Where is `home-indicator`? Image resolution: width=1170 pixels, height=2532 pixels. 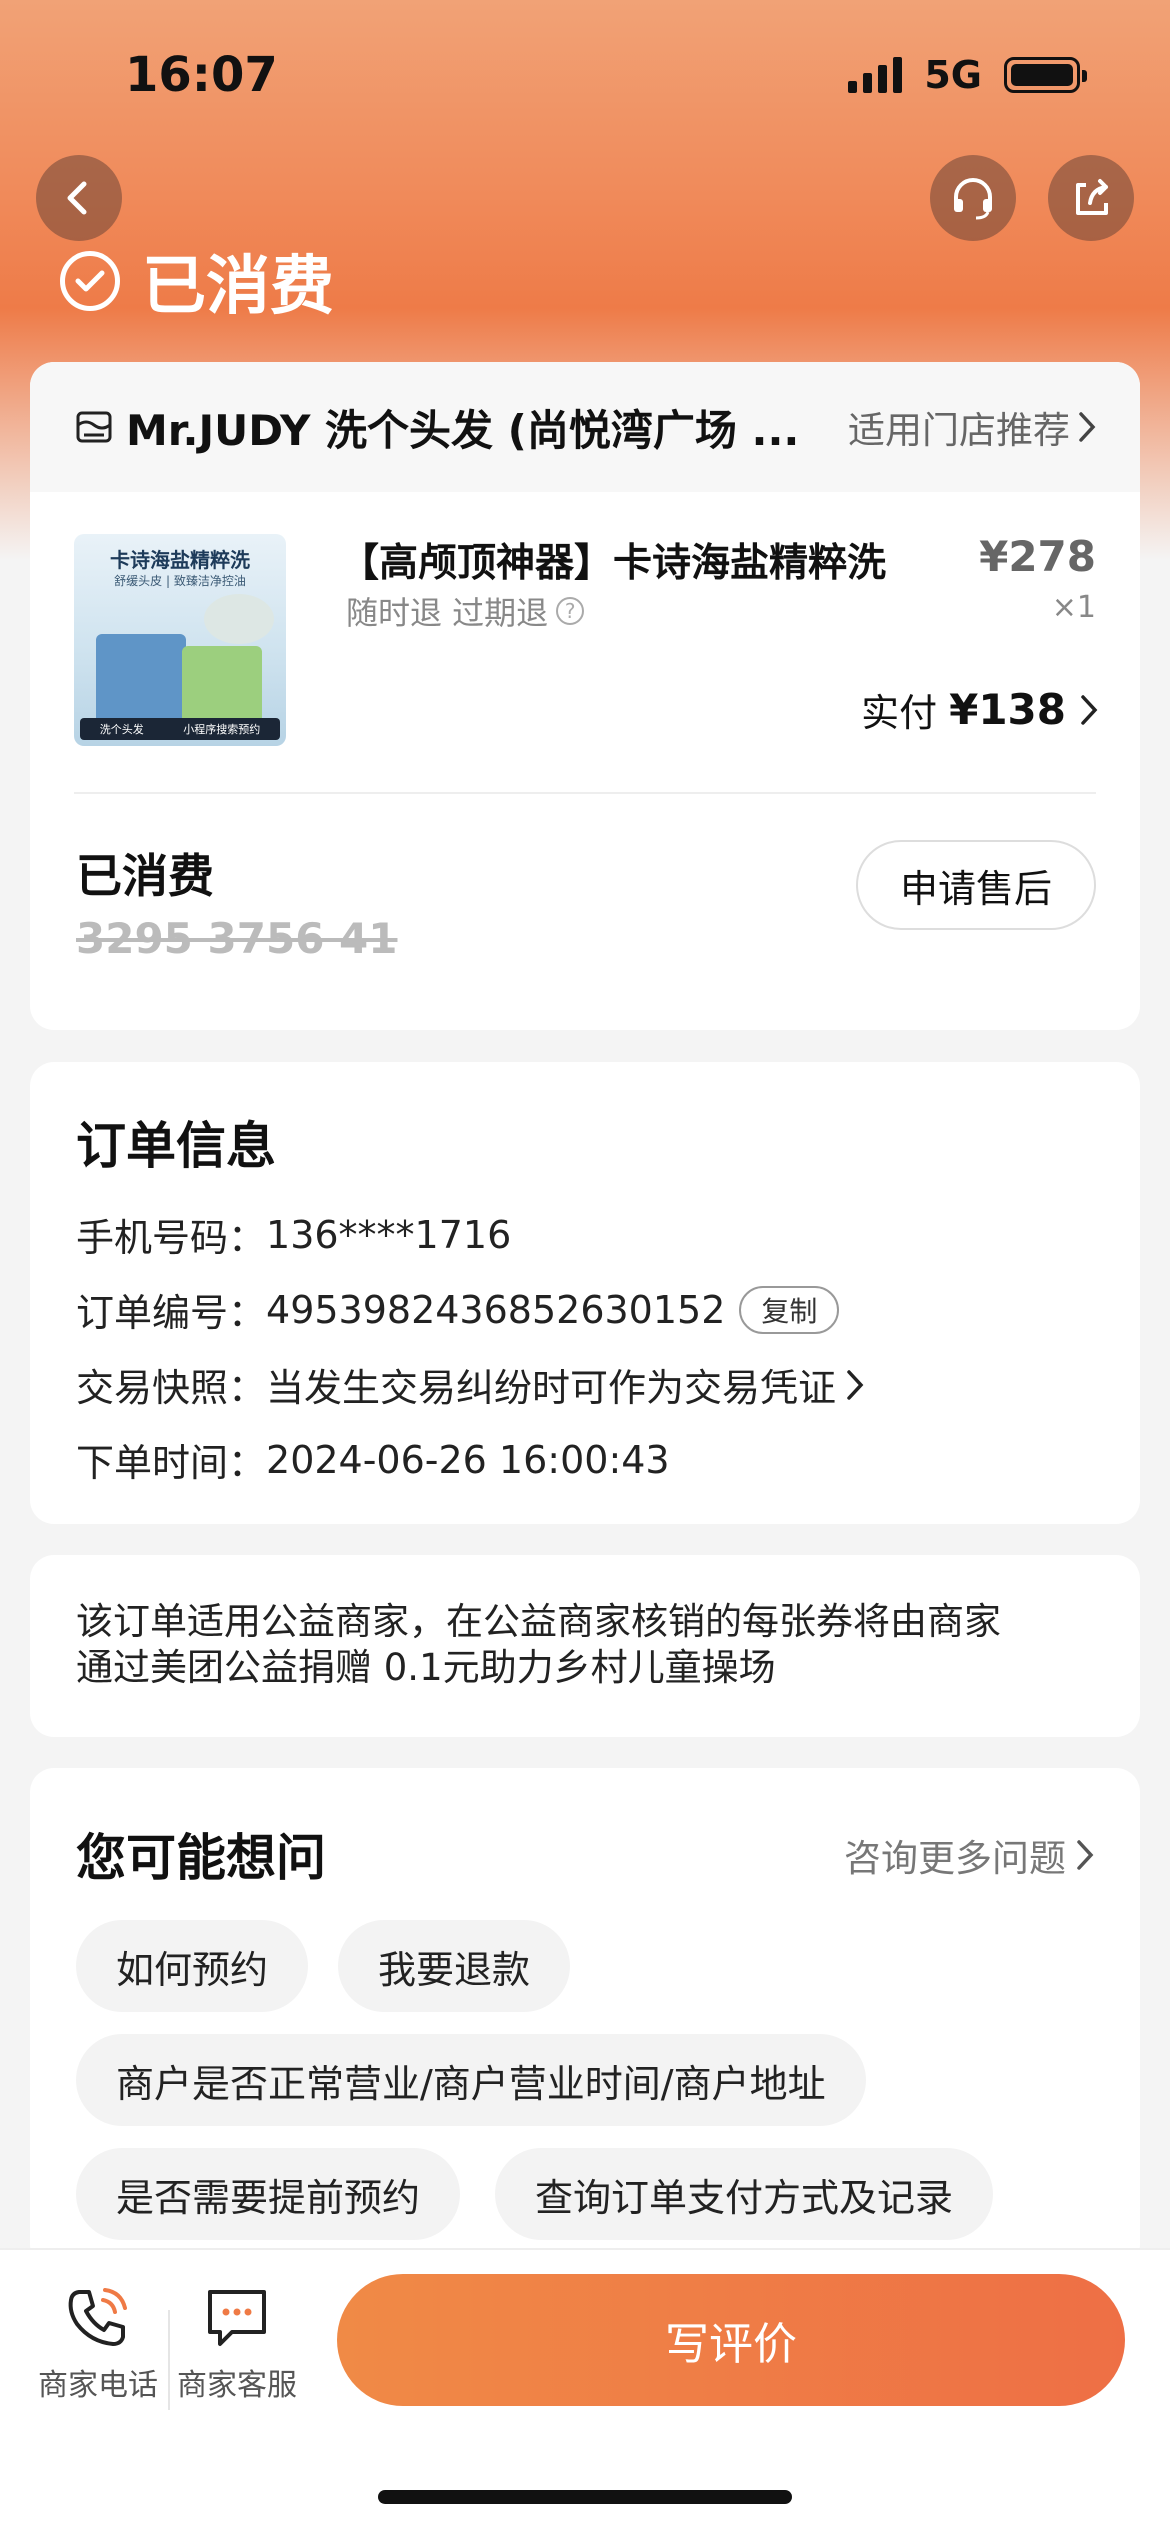 home-indicator is located at coordinates (585, 2497).